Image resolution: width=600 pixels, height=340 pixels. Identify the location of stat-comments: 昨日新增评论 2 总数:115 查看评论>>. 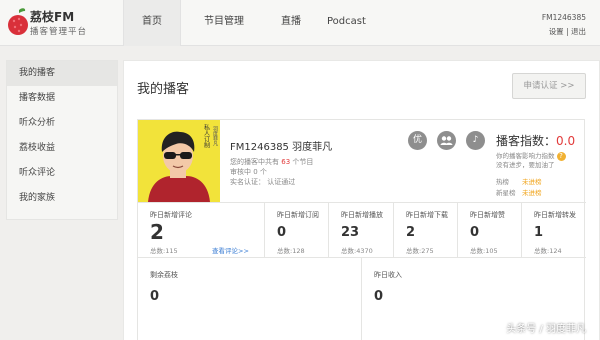
(201, 230).